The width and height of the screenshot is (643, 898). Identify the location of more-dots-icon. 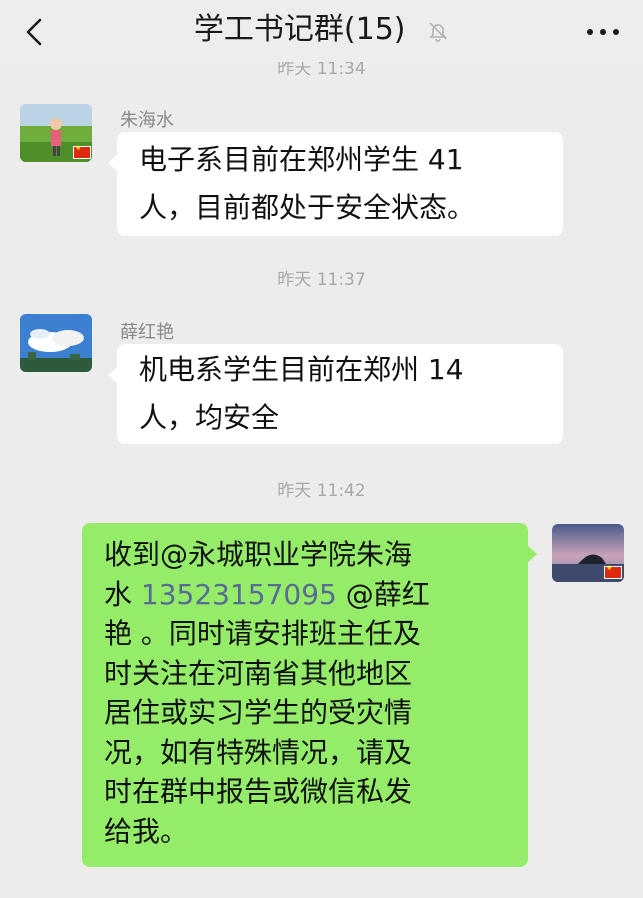
(603, 32).